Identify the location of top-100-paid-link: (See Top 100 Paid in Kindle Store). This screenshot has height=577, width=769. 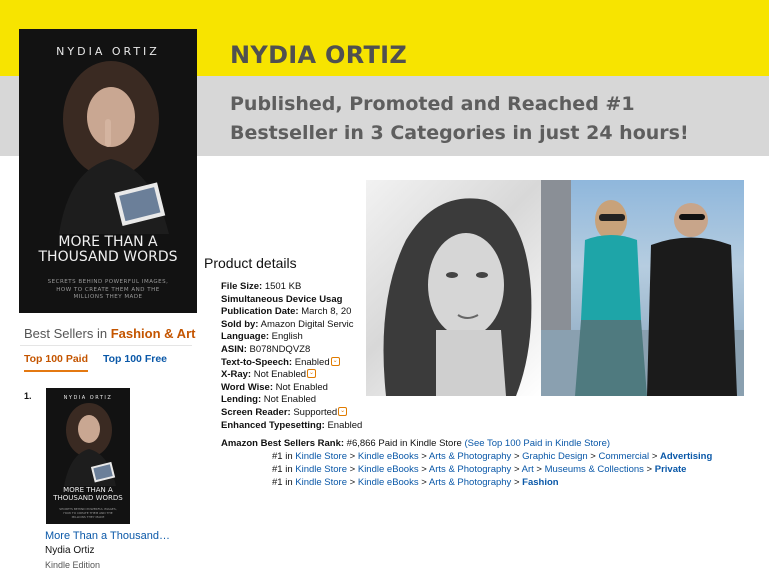
(537, 443).